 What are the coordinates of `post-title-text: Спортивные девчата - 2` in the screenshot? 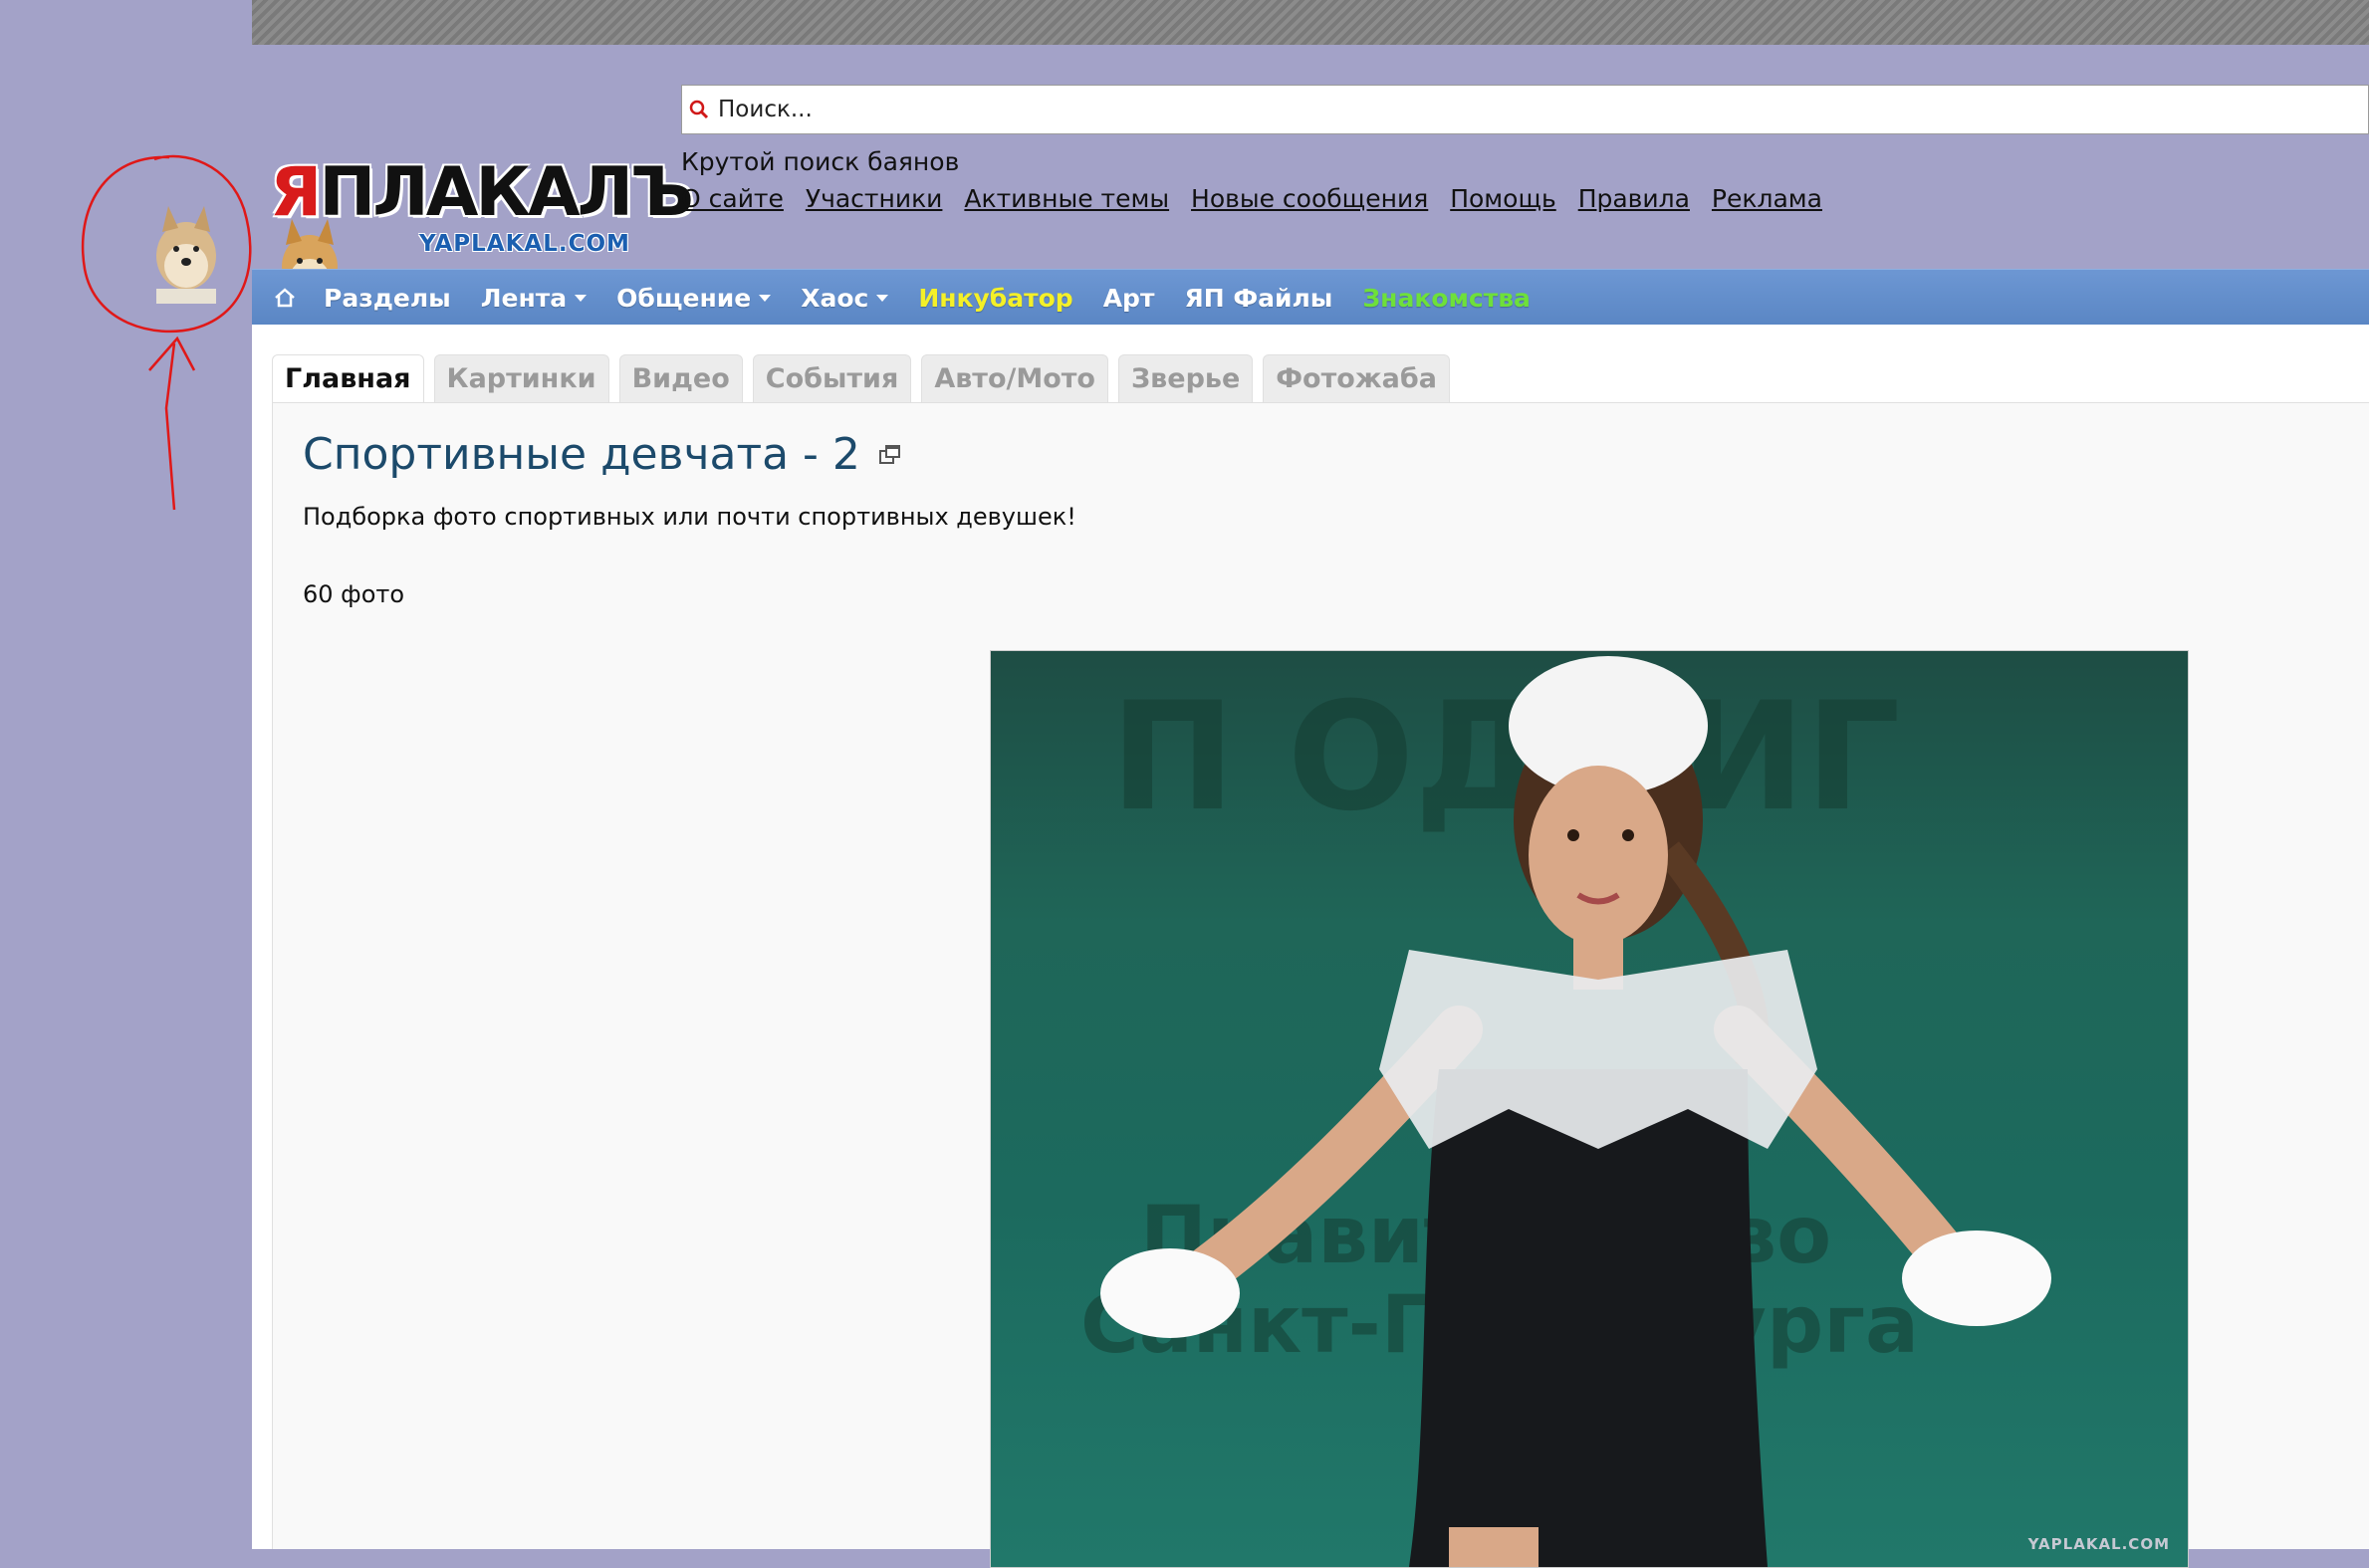 It's located at (581, 454).